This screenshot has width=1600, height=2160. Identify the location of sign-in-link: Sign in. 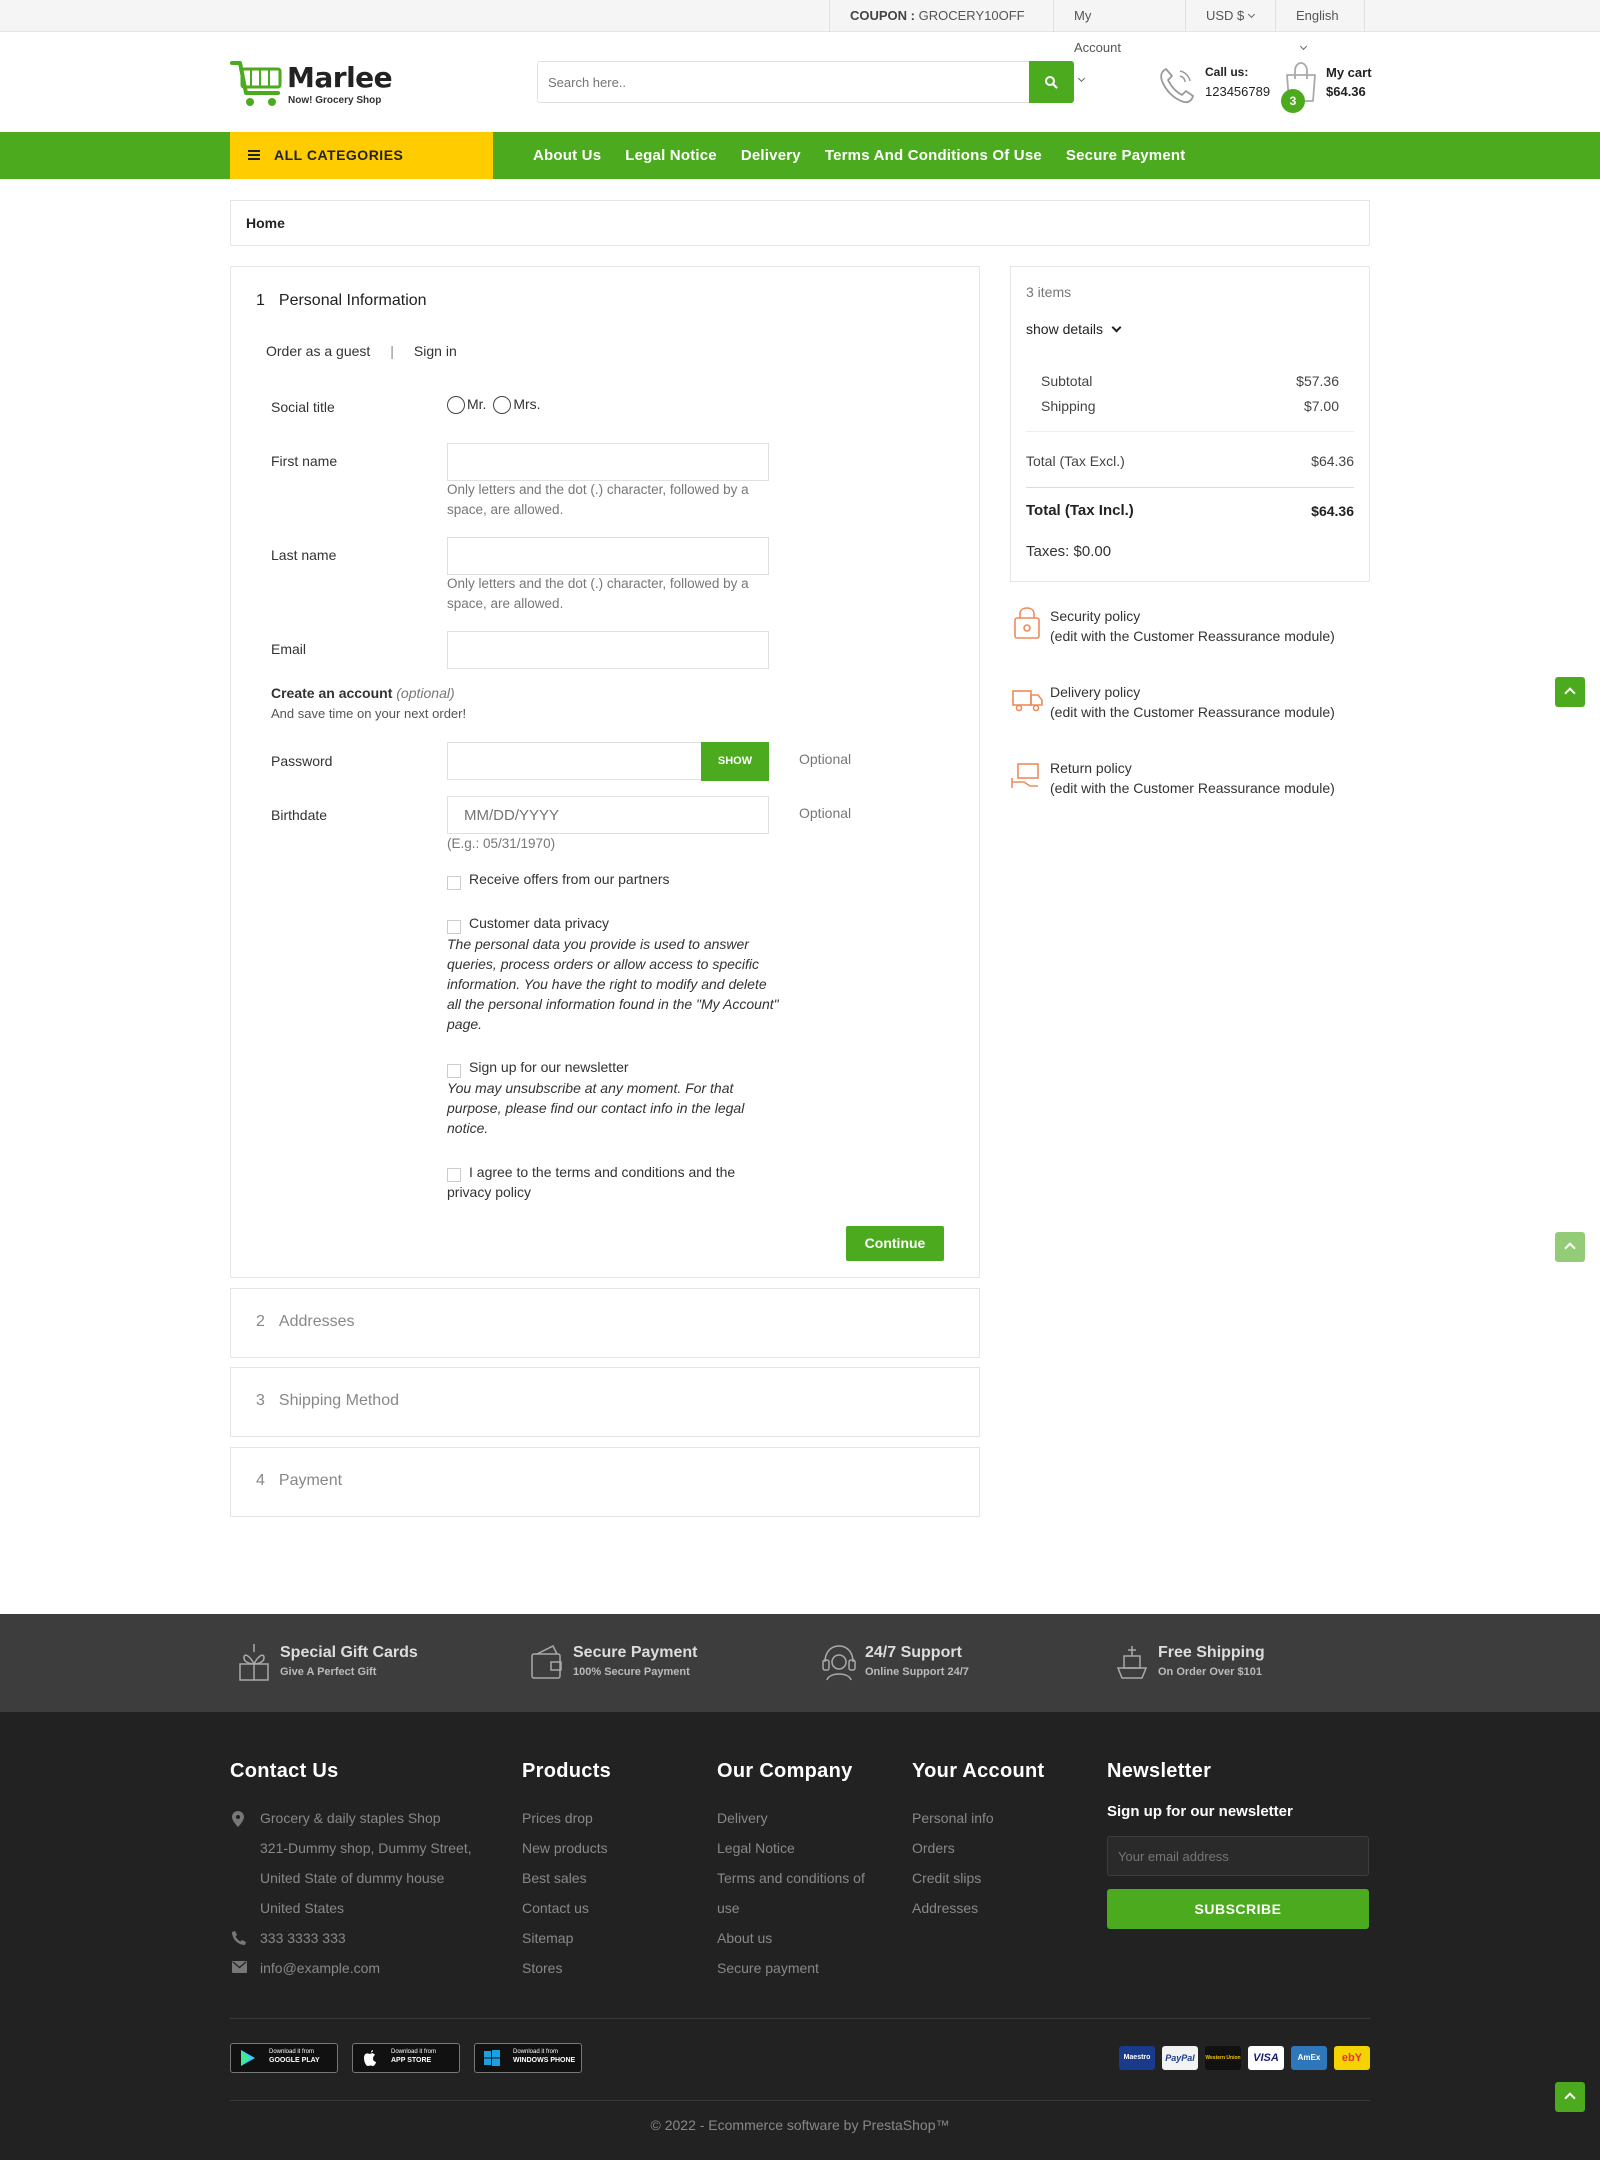
(435, 351).